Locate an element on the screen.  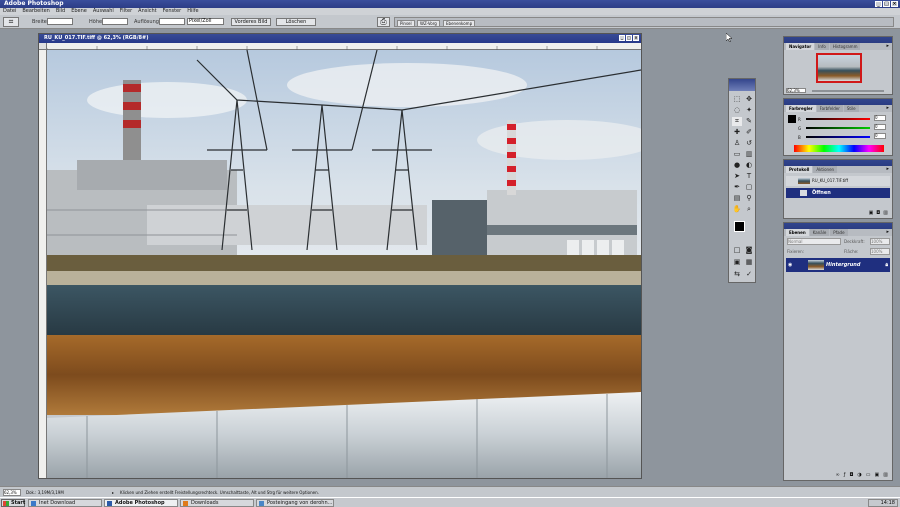
hand-tool-icon: ✋ is located at coordinates (737, 209).